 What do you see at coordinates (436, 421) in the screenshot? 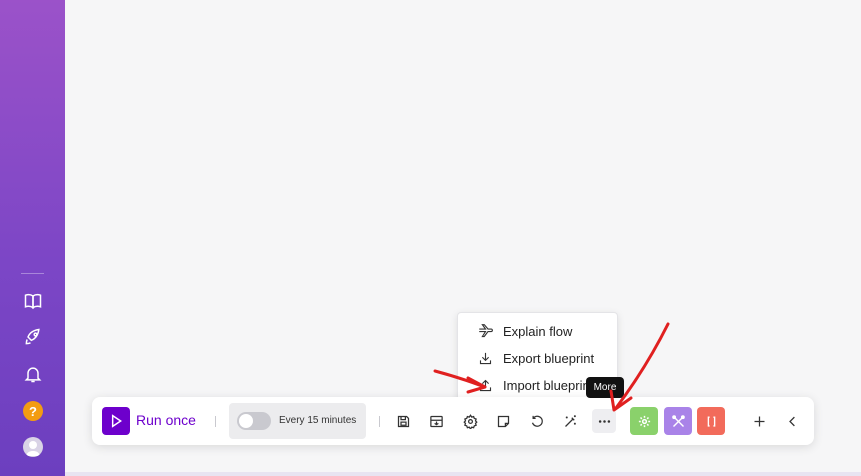
I see `scenario-io-icon` at bounding box center [436, 421].